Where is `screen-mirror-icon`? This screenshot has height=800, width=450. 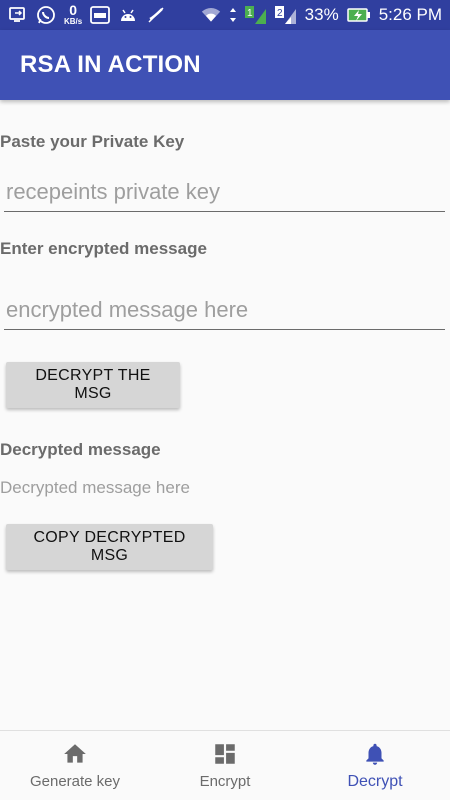 screen-mirror-icon is located at coordinates (18, 15).